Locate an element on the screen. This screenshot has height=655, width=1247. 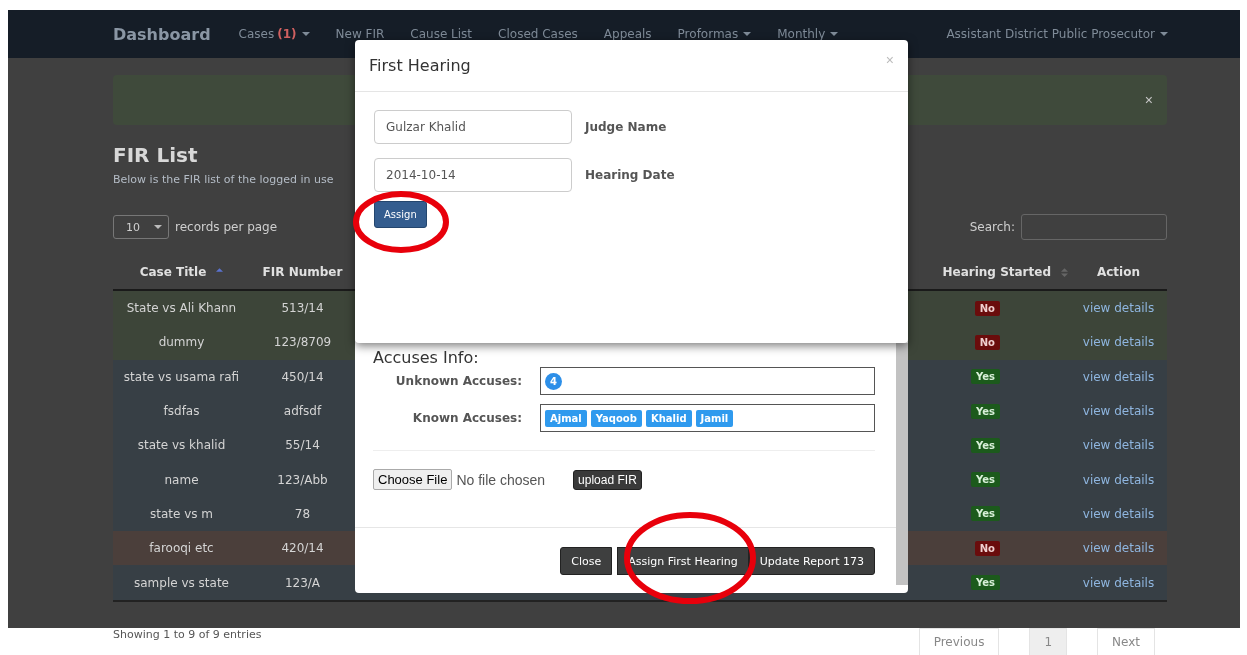
table-cell: sample vs state is located at coordinates (181, 582).